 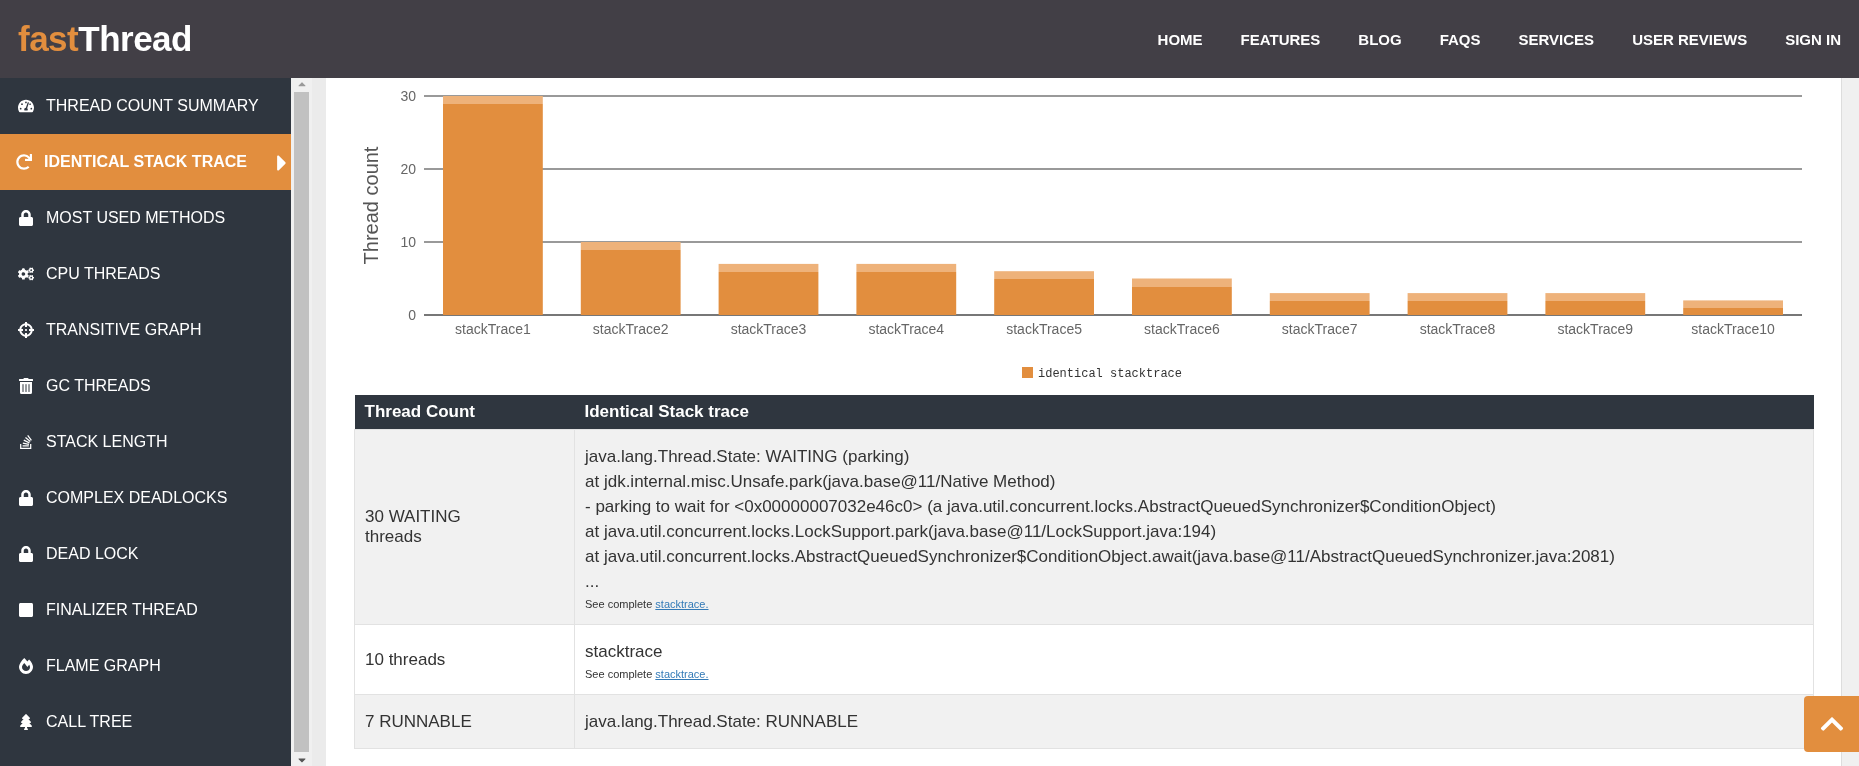 What do you see at coordinates (26, 106) in the screenshot?
I see `gauge-icon` at bounding box center [26, 106].